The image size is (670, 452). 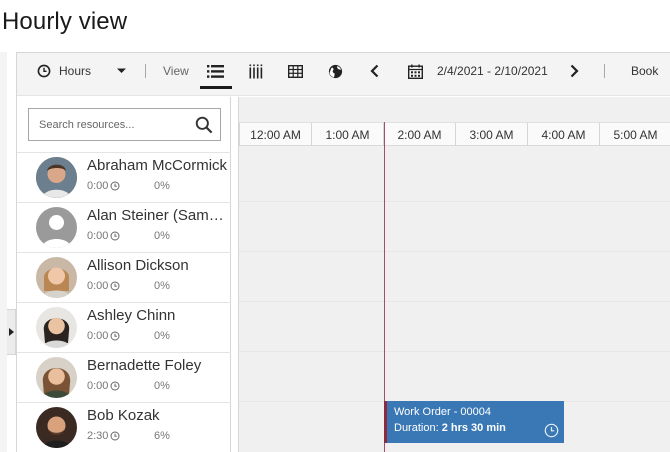 I want to click on hour-label: 1:00 AM, so click(x=347, y=134).